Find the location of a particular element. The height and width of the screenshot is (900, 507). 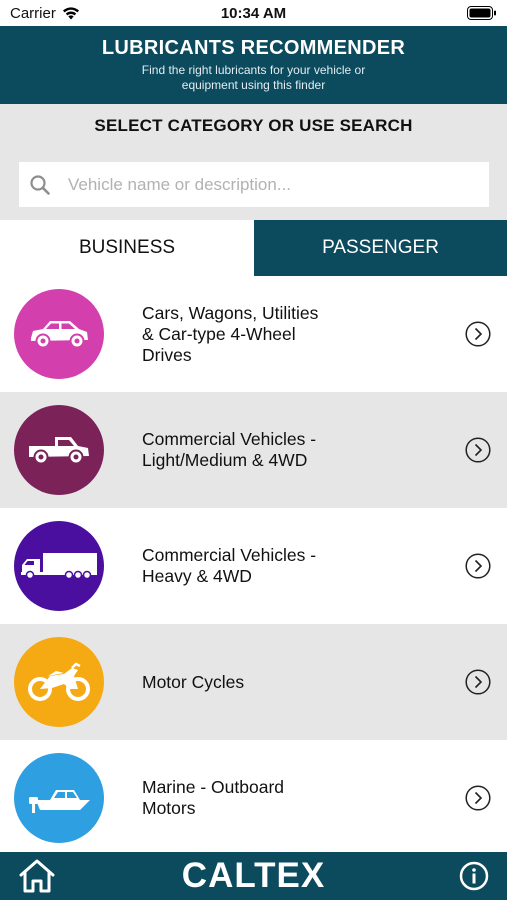

category-label: Marine - Outboard Motors is located at coordinates (213, 797).